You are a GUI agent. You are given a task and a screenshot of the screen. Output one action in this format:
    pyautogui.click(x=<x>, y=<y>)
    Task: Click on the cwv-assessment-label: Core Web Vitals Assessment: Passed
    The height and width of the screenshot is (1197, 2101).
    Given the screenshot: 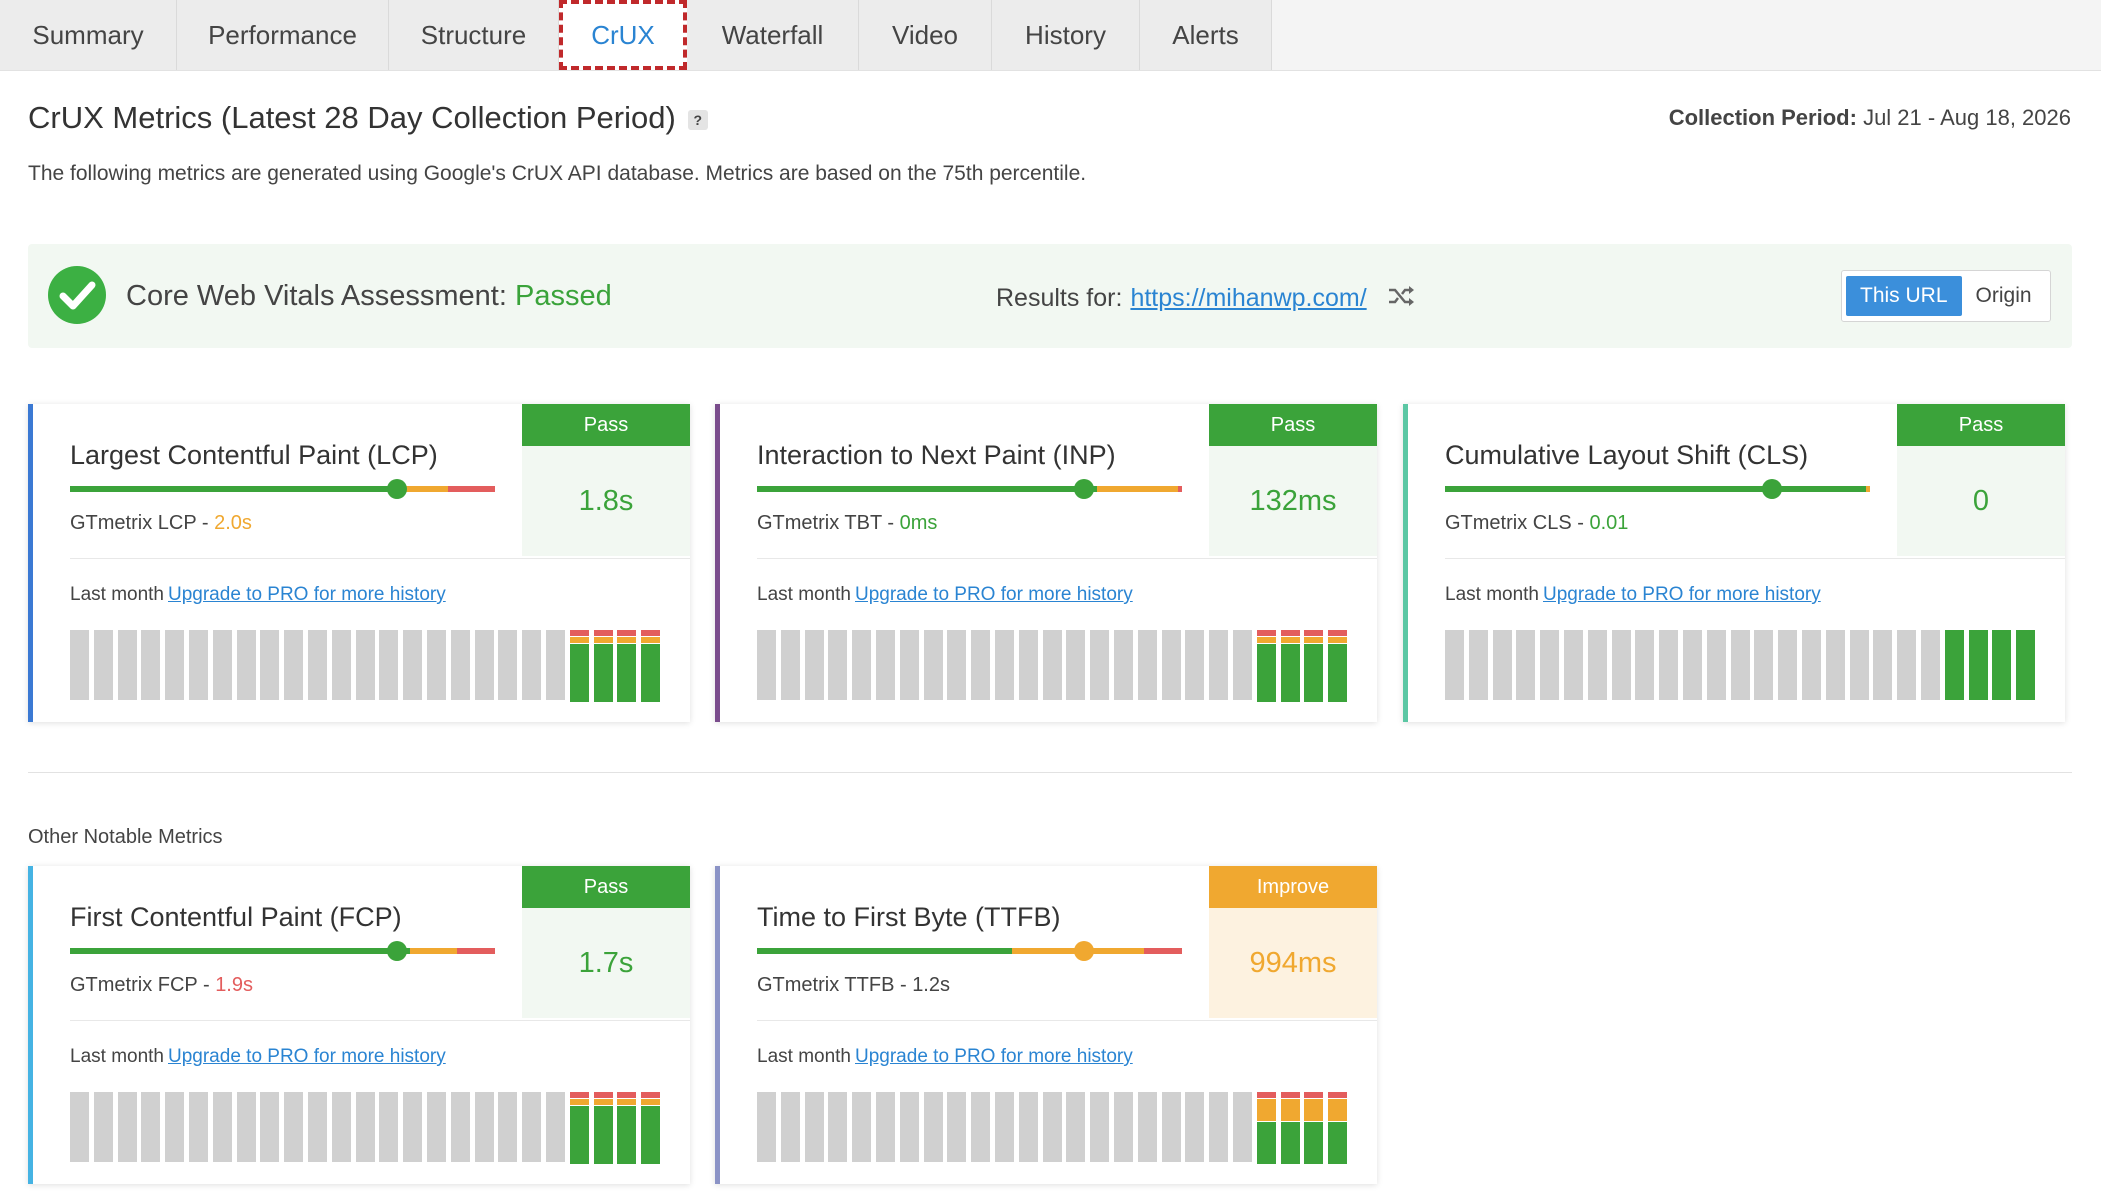 What is the action you would take?
    pyautogui.click(x=369, y=296)
    